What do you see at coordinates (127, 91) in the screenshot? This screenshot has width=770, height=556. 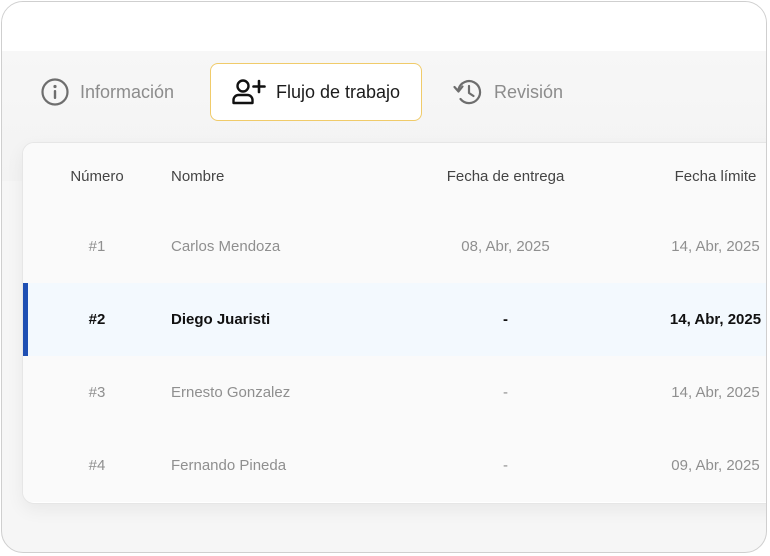 I see `tab-informacion-label: Información` at bounding box center [127, 91].